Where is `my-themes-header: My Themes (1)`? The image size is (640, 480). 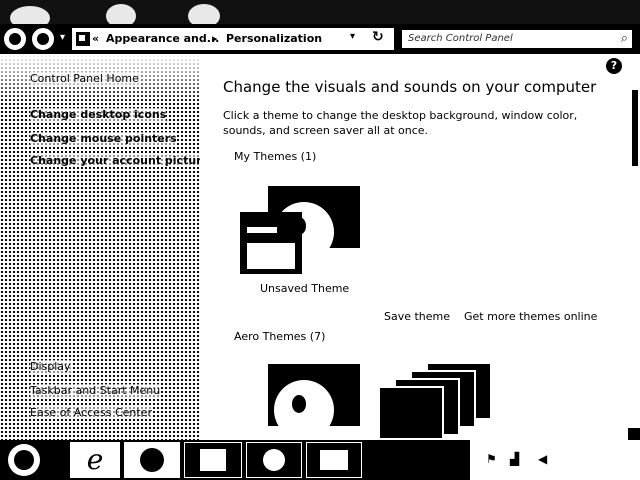
my-themes-header: My Themes (1) is located at coordinates (275, 156).